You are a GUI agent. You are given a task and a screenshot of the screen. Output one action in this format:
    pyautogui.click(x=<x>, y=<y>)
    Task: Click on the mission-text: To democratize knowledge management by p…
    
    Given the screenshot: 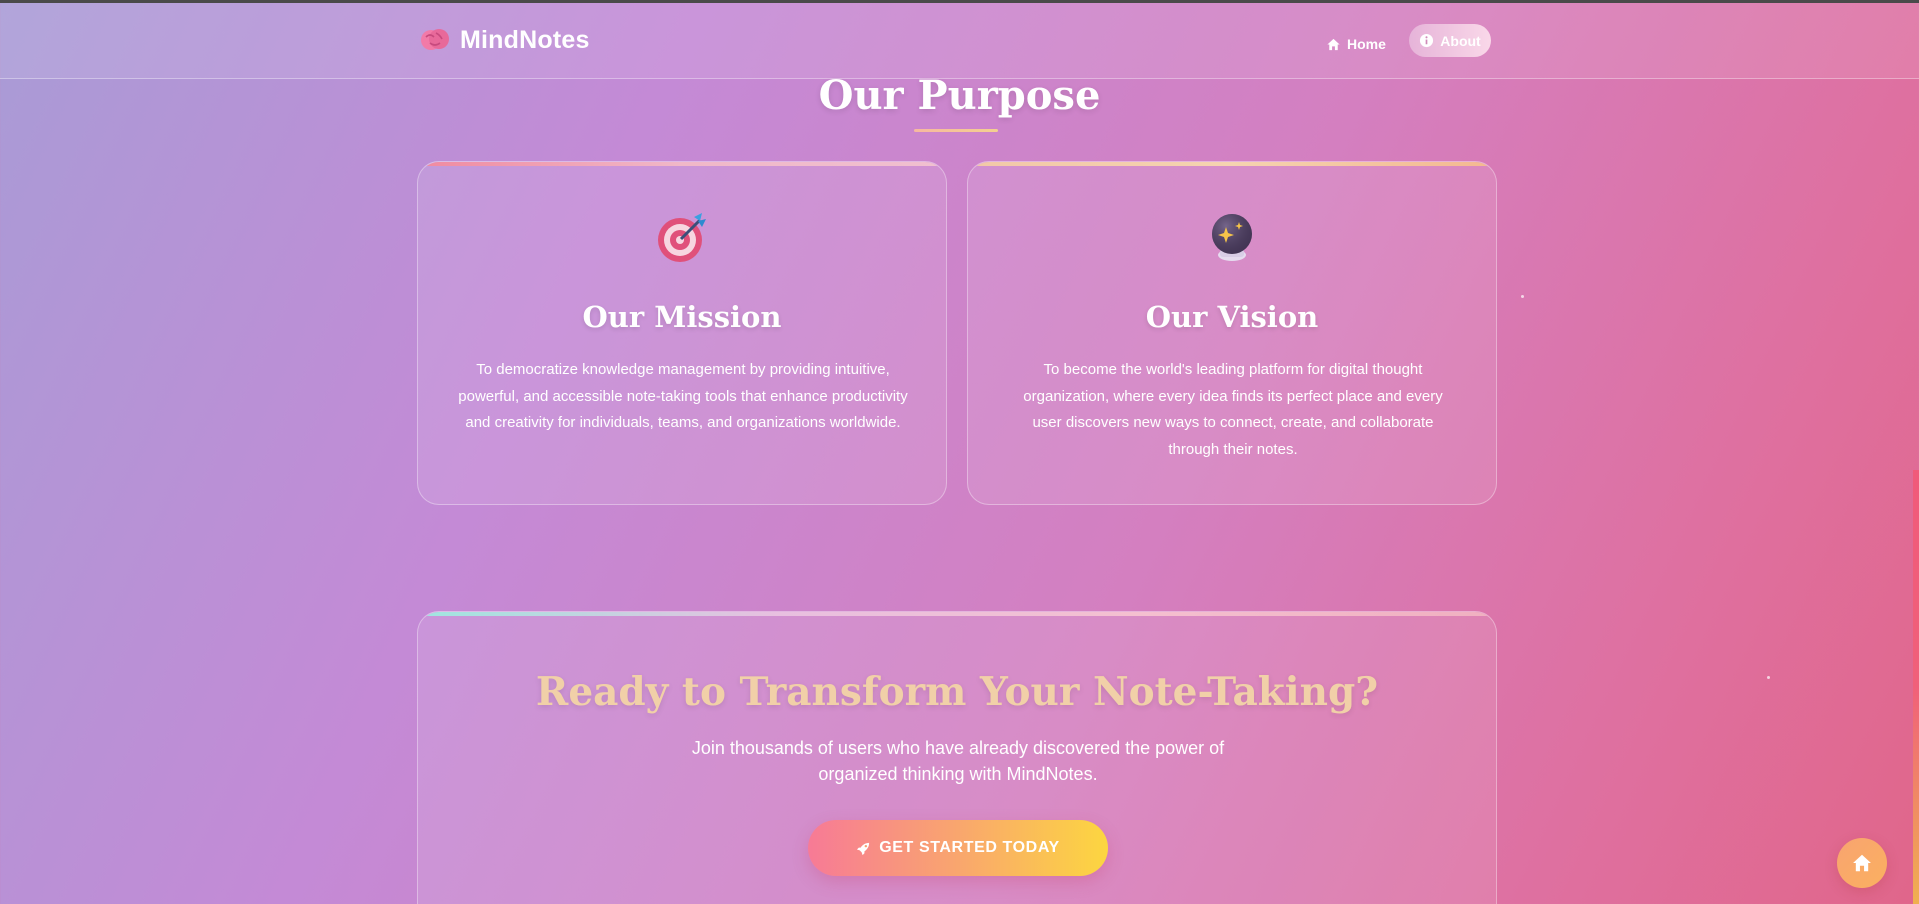 What is the action you would take?
    pyautogui.click(x=683, y=396)
    